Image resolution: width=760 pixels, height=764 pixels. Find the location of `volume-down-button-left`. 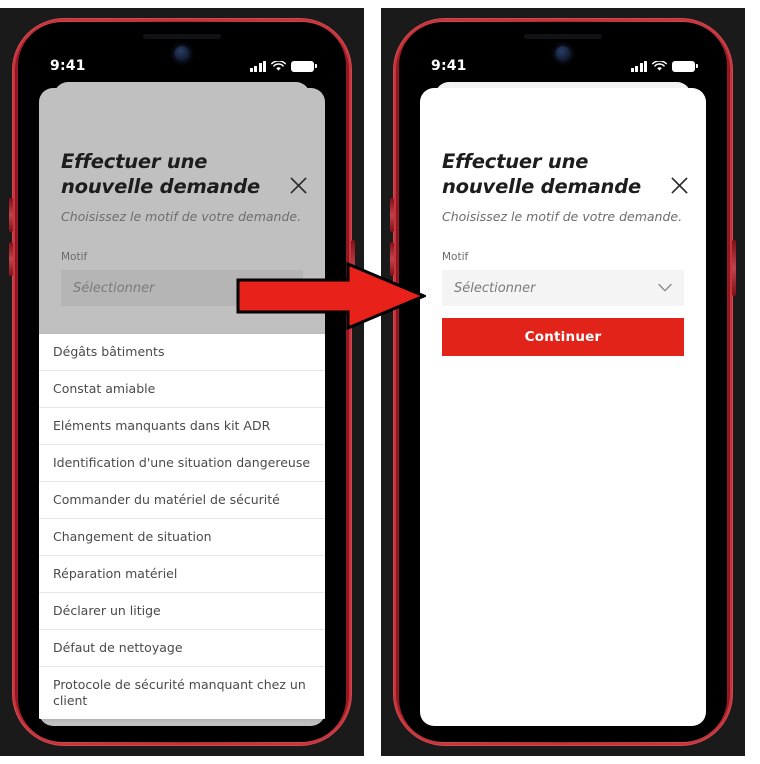

volume-down-button-left is located at coordinates (11, 259).